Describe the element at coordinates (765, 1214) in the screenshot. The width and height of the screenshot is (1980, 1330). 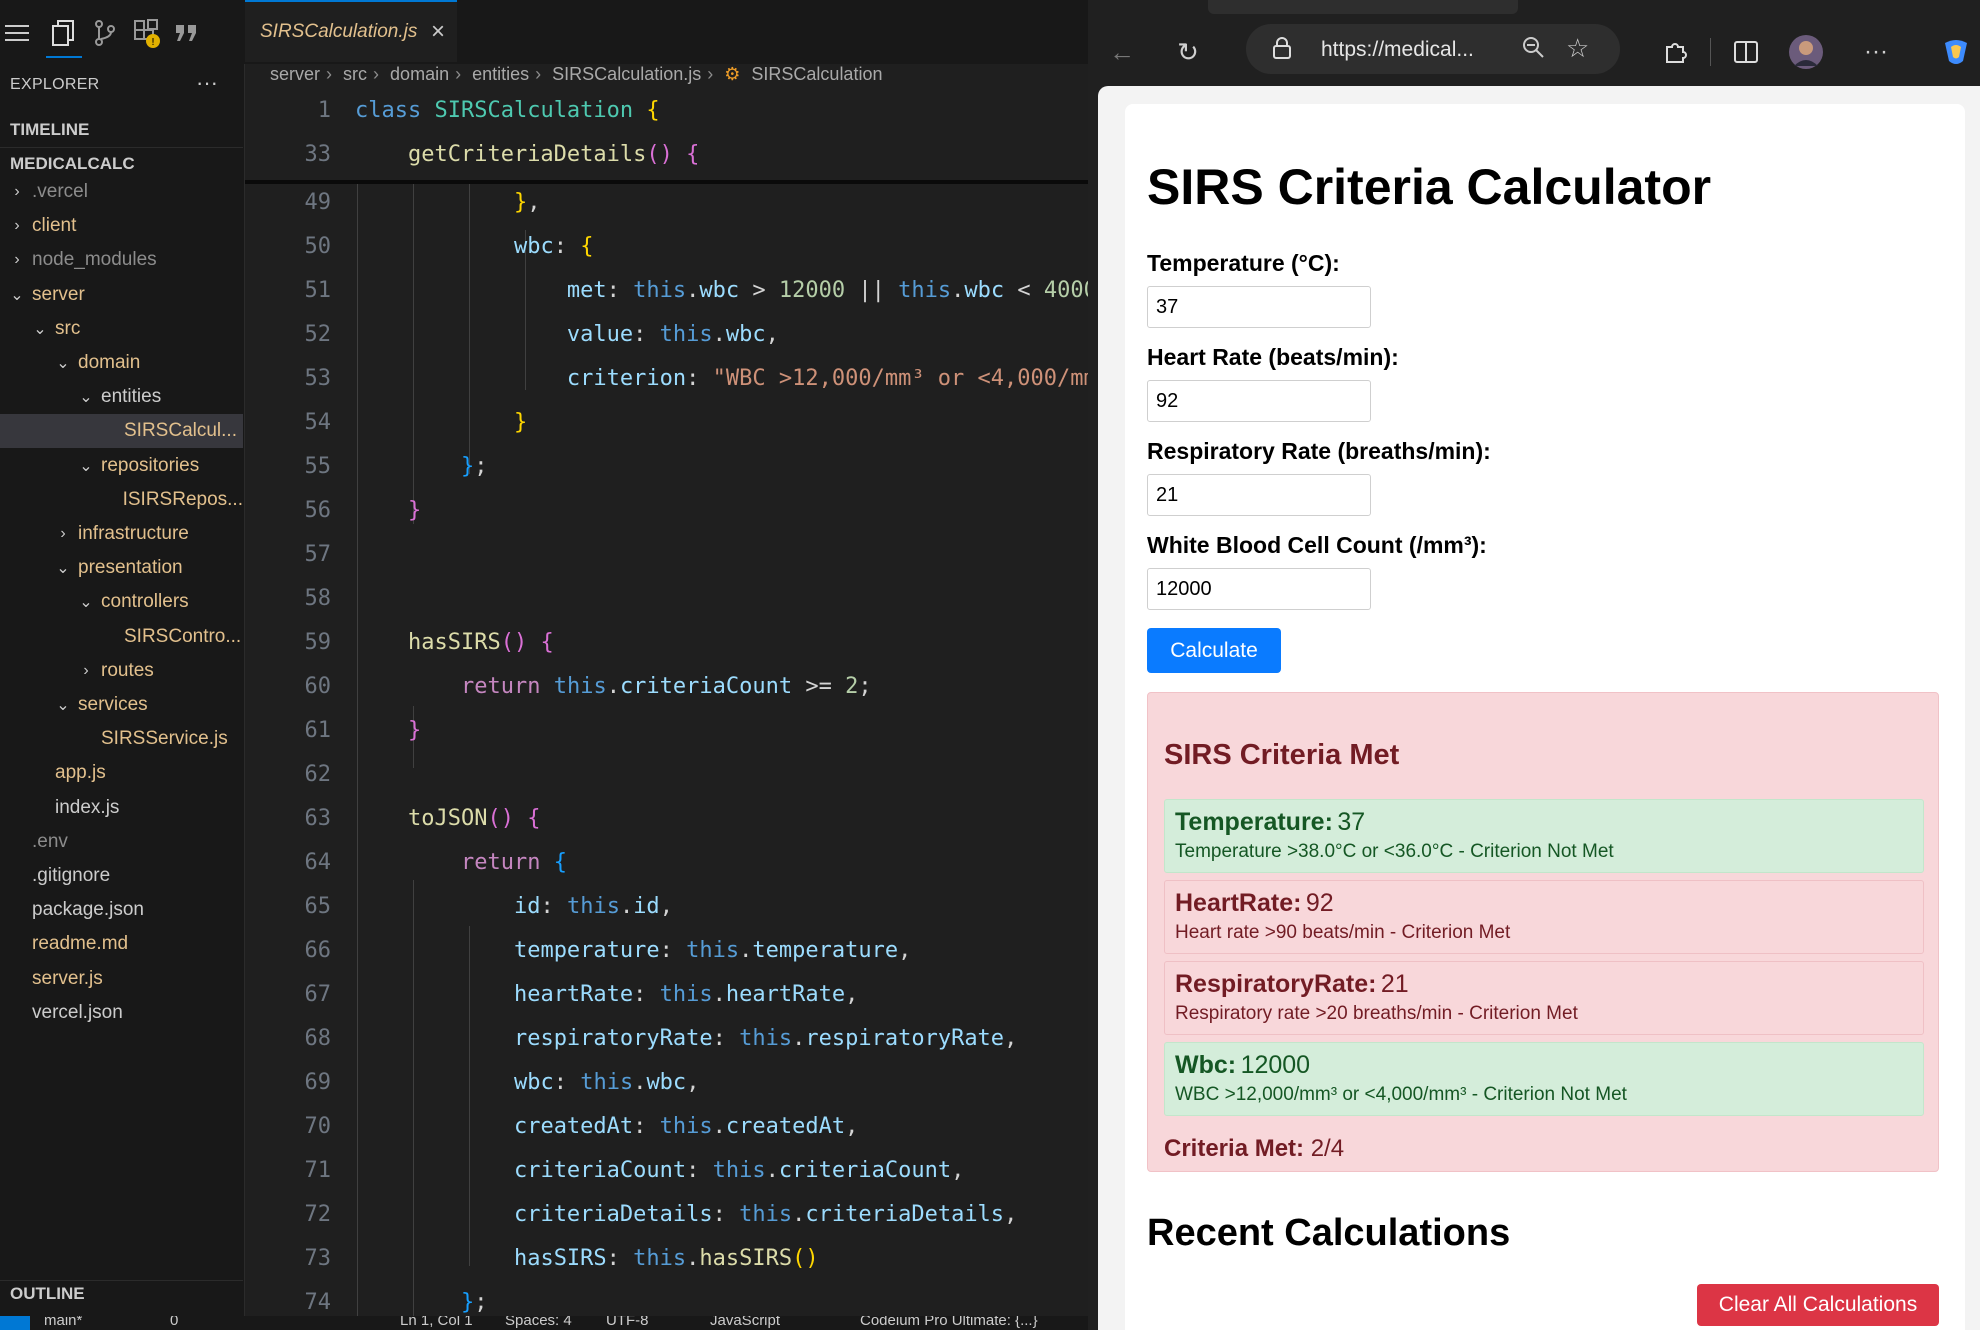
I see `code-line: criteriaDetails: this.criteriaDetails,` at that location.